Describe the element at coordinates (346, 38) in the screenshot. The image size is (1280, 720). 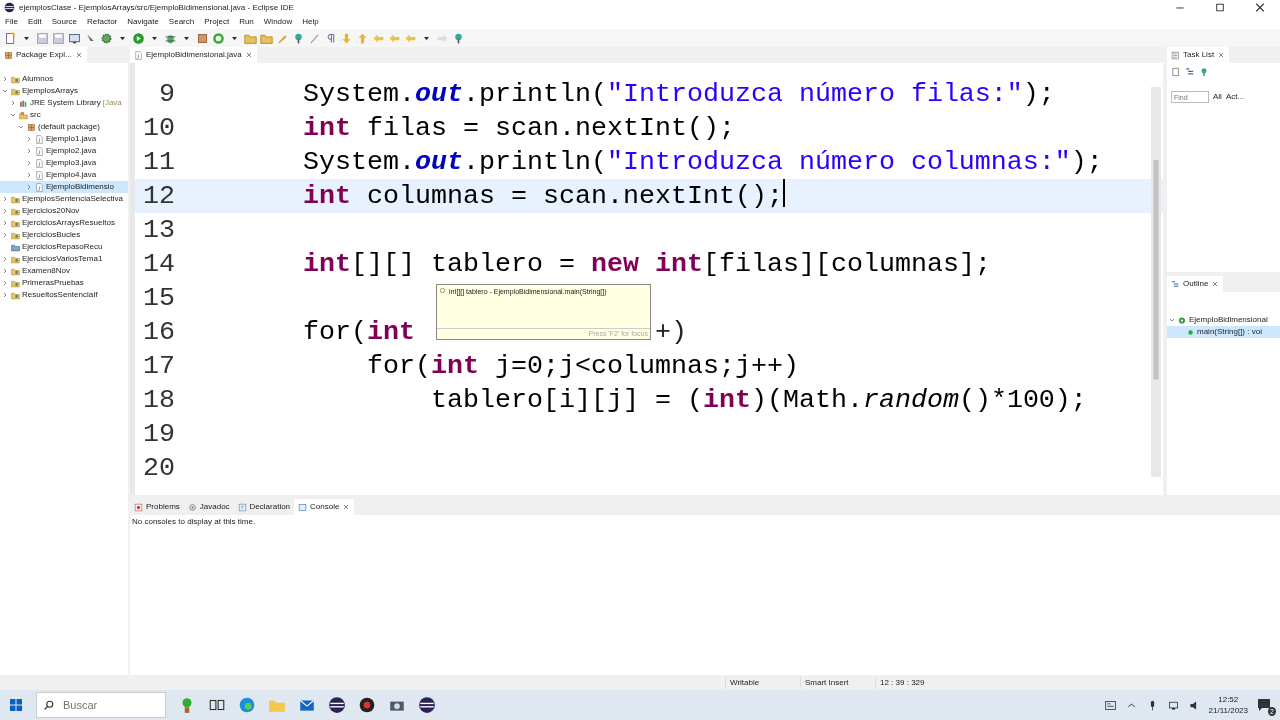
I see `arrow-down-icon` at that location.